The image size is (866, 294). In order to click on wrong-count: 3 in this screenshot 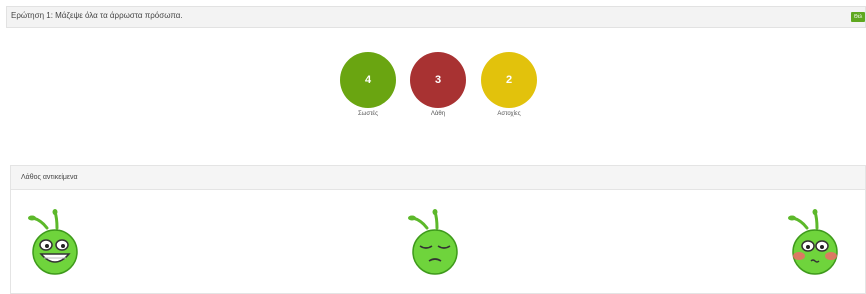, I will do `click(438, 80)`.